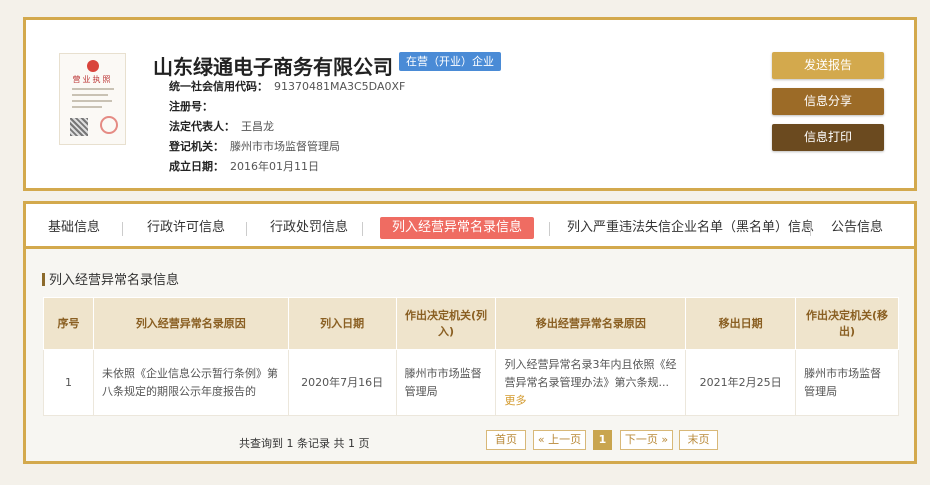 The height and width of the screenshot is (485, 930). I want to click on next-page-button: 下一页 », so click(646, 440).